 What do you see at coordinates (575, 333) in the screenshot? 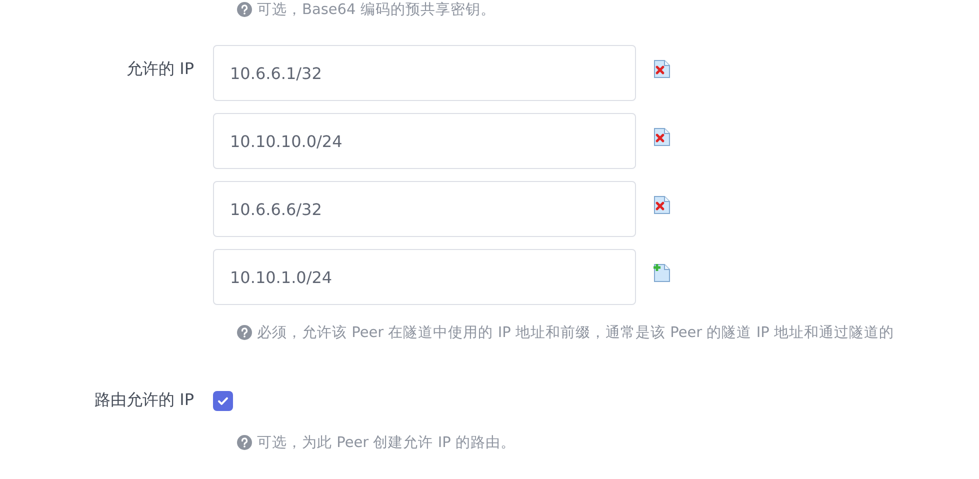
I see `help-text: 必须，允许该 Peer 在隧道中使用的 IP 地址和前缀，通常是该 Peer 的隧道 IP 地址和通过隧道的` at bounding box center [575, 333].